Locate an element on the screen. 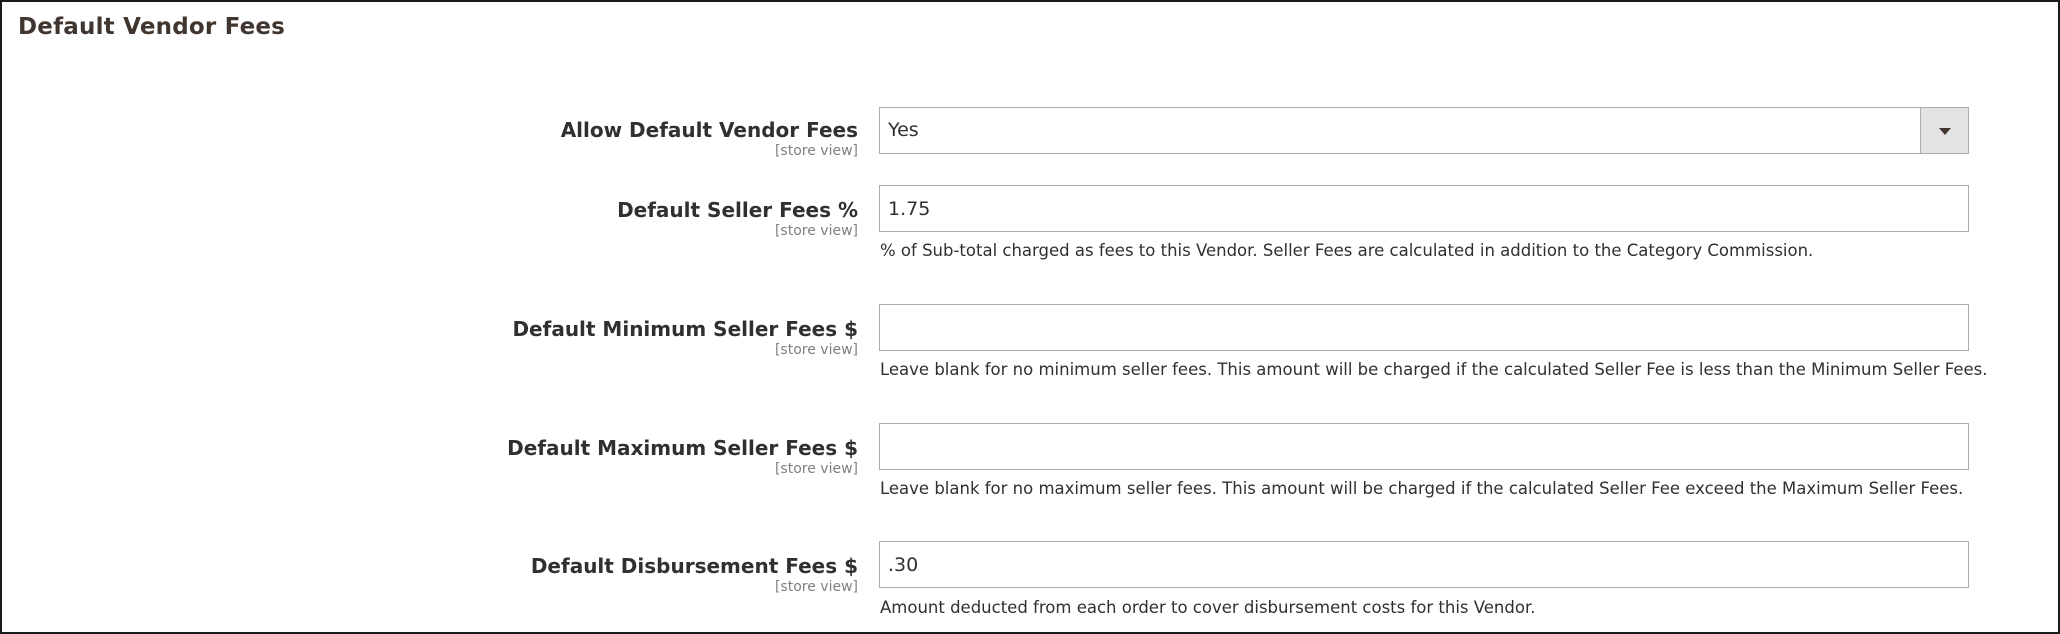  default-disbursement-fees-field is located at coordinates (1424, 564).